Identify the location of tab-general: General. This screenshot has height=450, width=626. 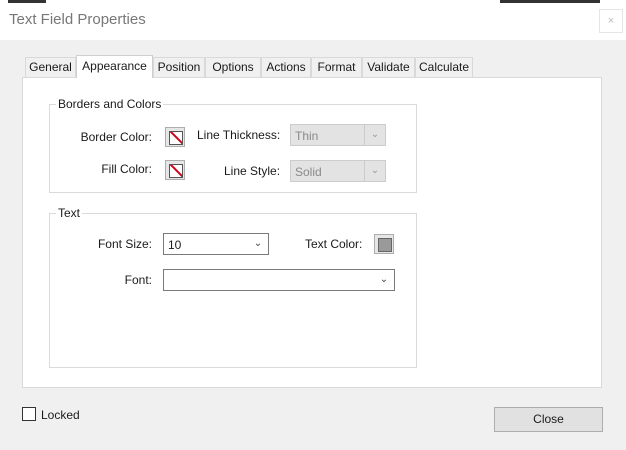
(50, 67).